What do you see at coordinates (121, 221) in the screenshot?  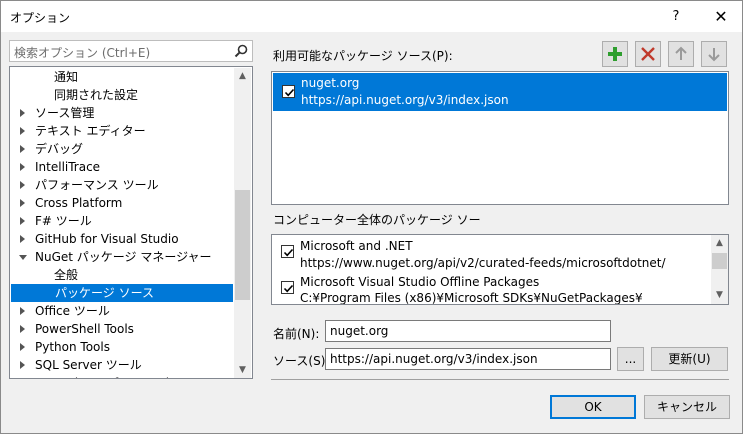 I see `tree-item: F# ツール` at bounding box center [121, 221].